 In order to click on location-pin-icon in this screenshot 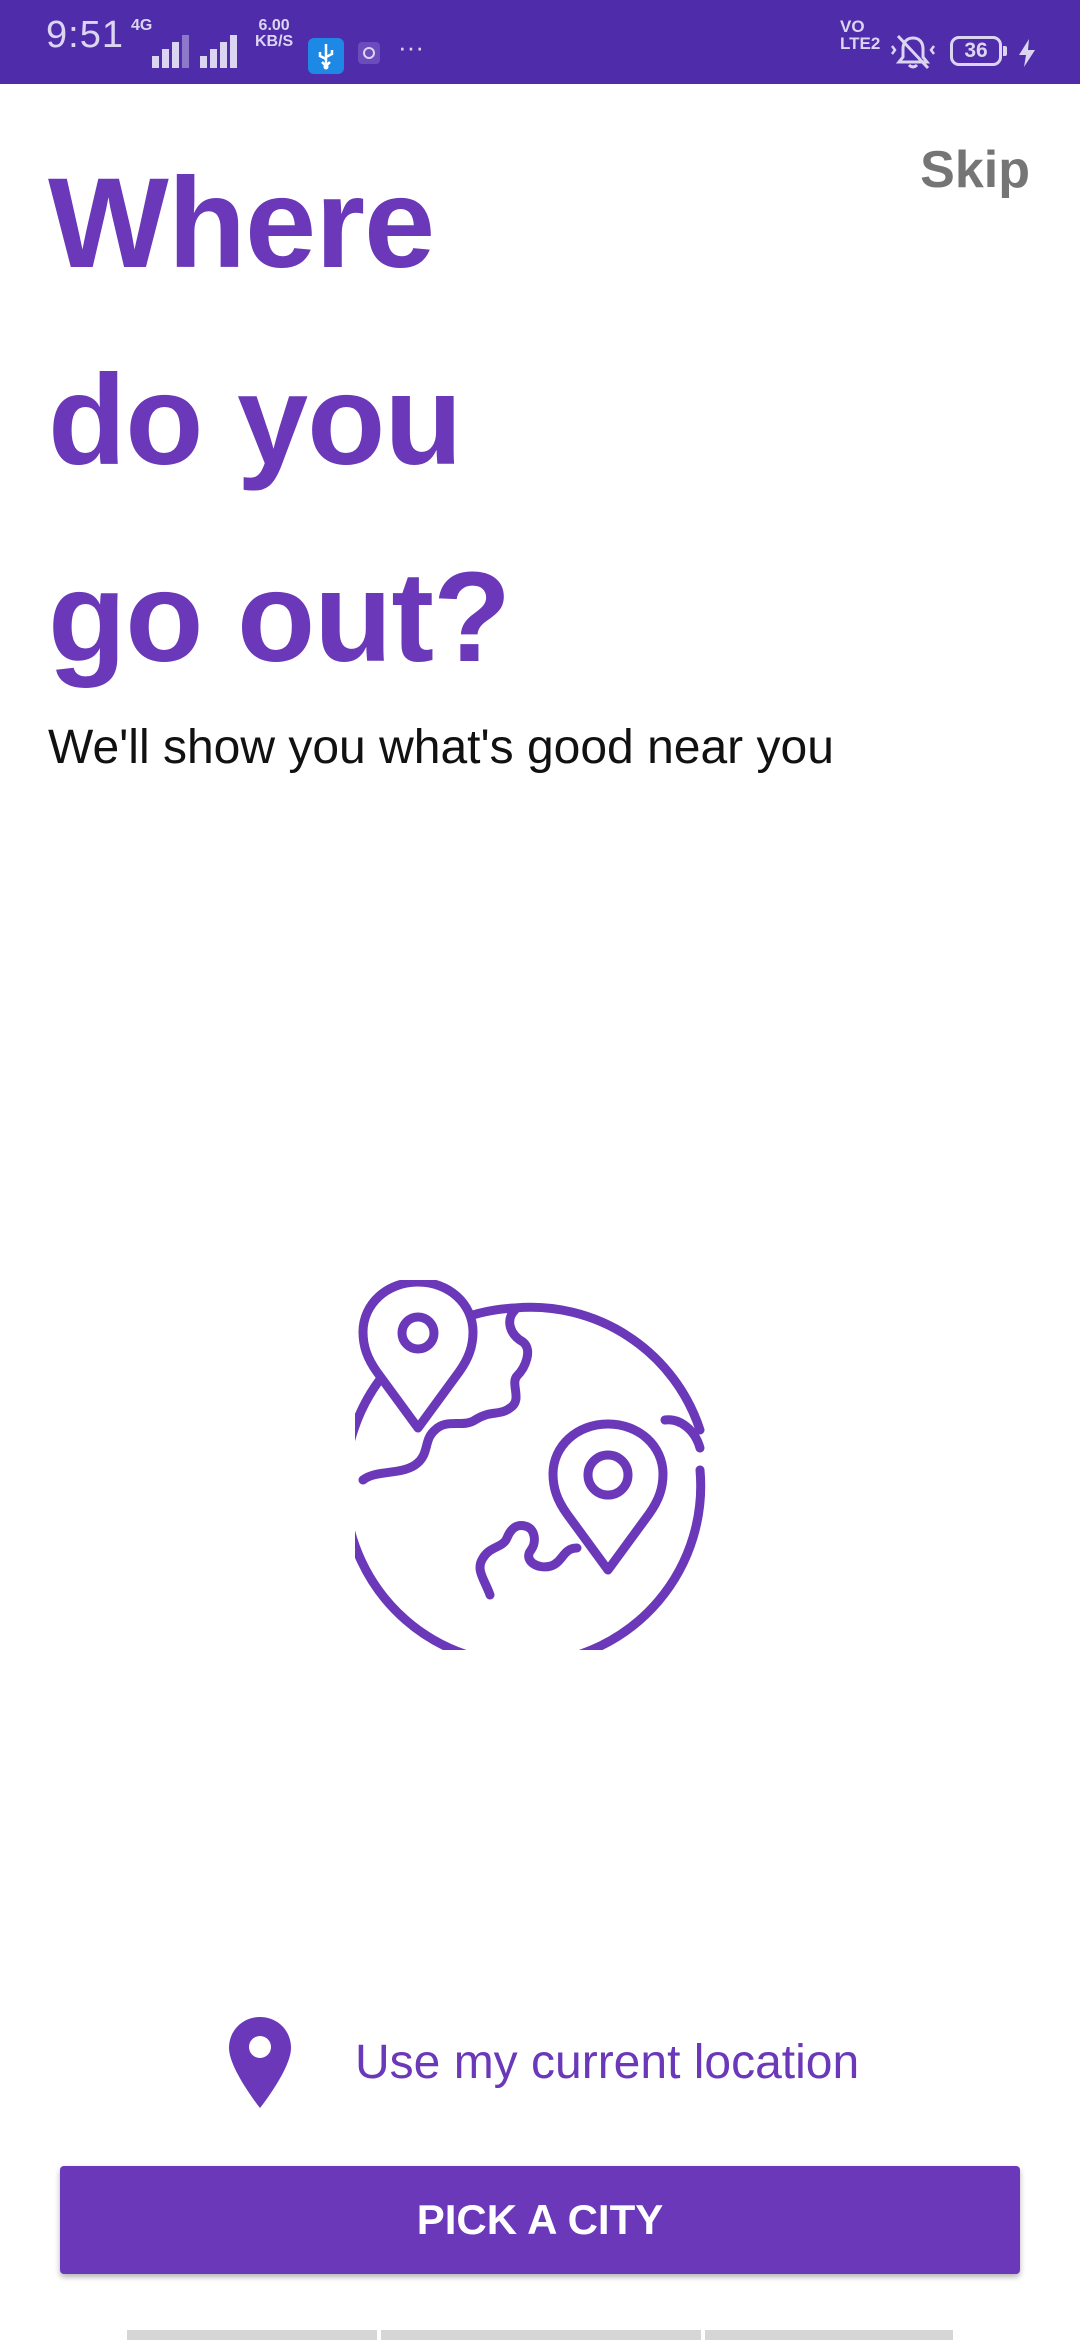, I will do `click(260, 2062)`.